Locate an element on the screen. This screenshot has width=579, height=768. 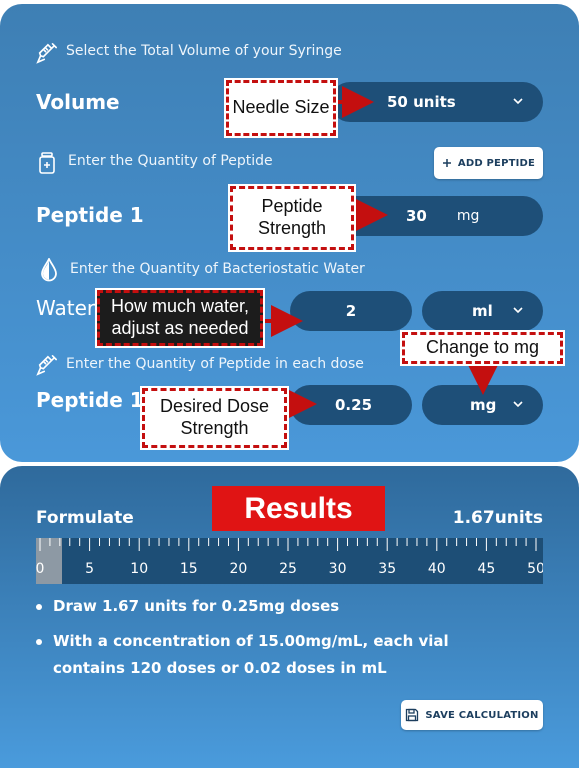
dose-strength-callout: Desired Dose Strength is located at coordinates (214, 418).